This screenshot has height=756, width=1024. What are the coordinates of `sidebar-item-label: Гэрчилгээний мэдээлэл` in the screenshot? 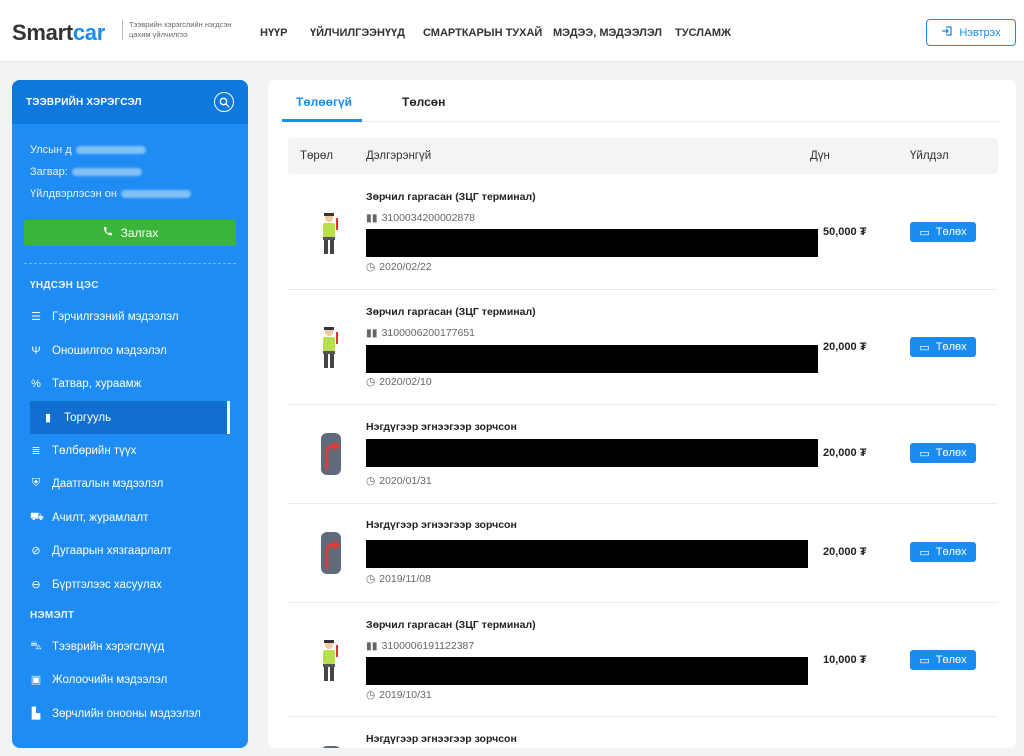 It's located at (115, 316).